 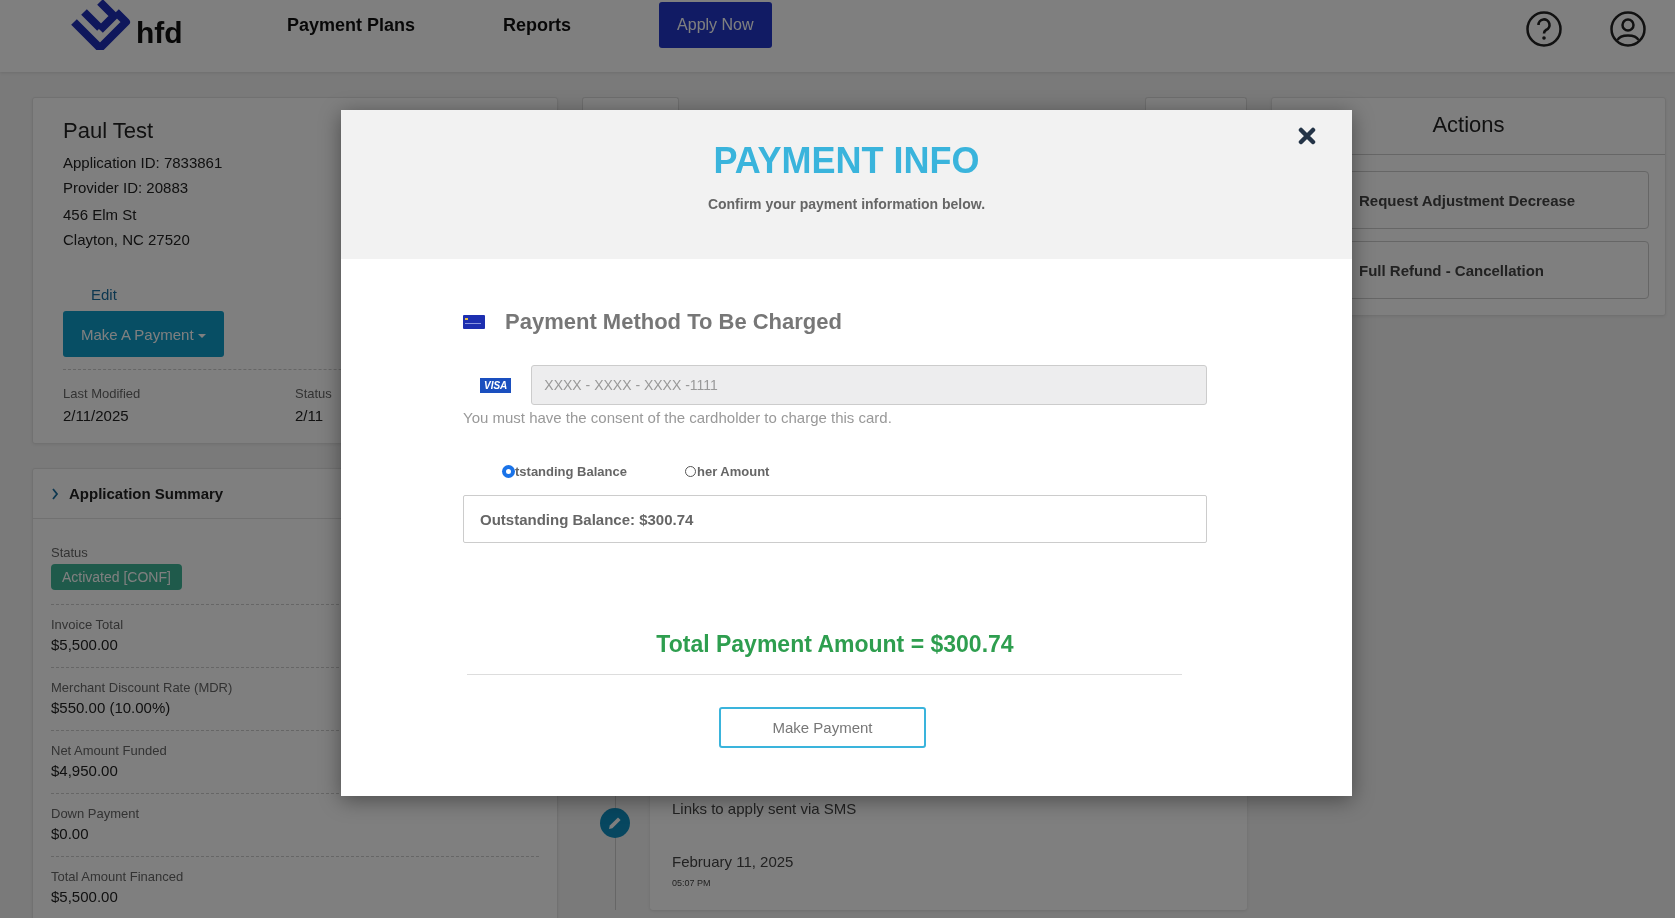 I want to click on field-value: 2/11/2025, so click(x=96, y=415).